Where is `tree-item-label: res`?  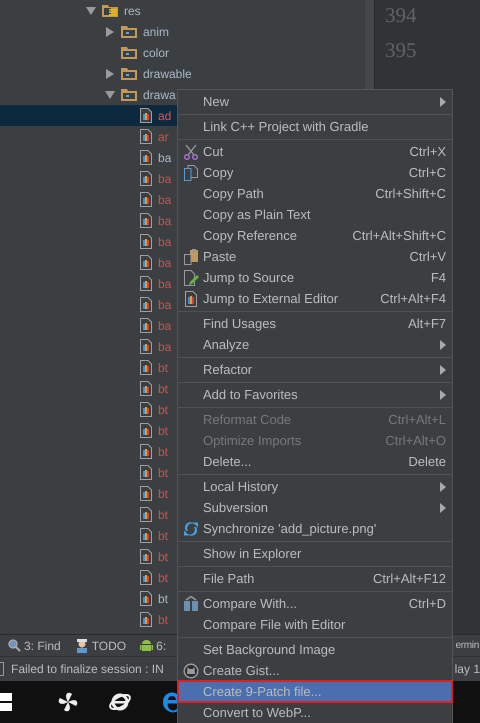 tree-item-label: res is located at coordinates (132, 11).